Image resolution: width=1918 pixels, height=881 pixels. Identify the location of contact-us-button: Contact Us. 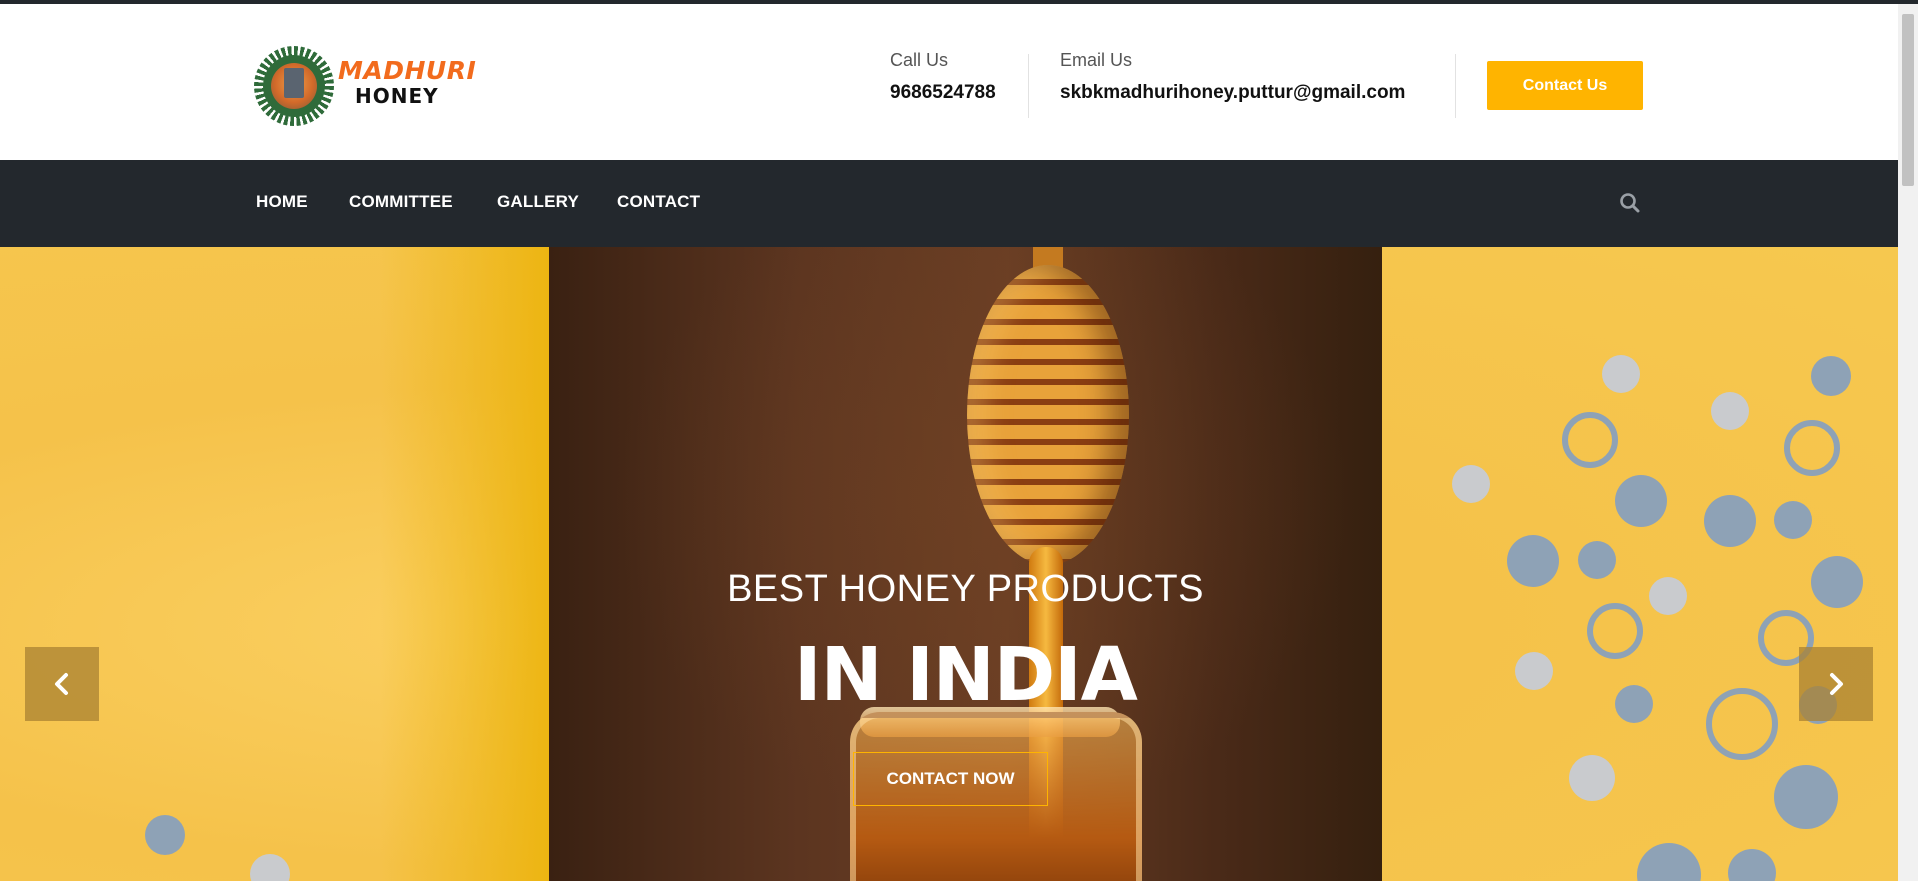
(1565, 85).